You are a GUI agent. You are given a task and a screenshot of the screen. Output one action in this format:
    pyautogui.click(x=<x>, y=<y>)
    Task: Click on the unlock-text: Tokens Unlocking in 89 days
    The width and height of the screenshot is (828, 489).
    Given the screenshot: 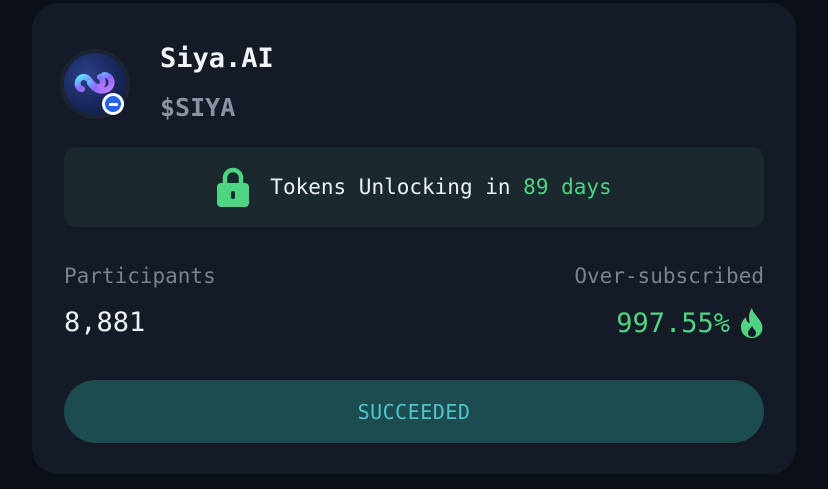 What is the action you would take?
    pyautogui.click(x=440, y=187)
    